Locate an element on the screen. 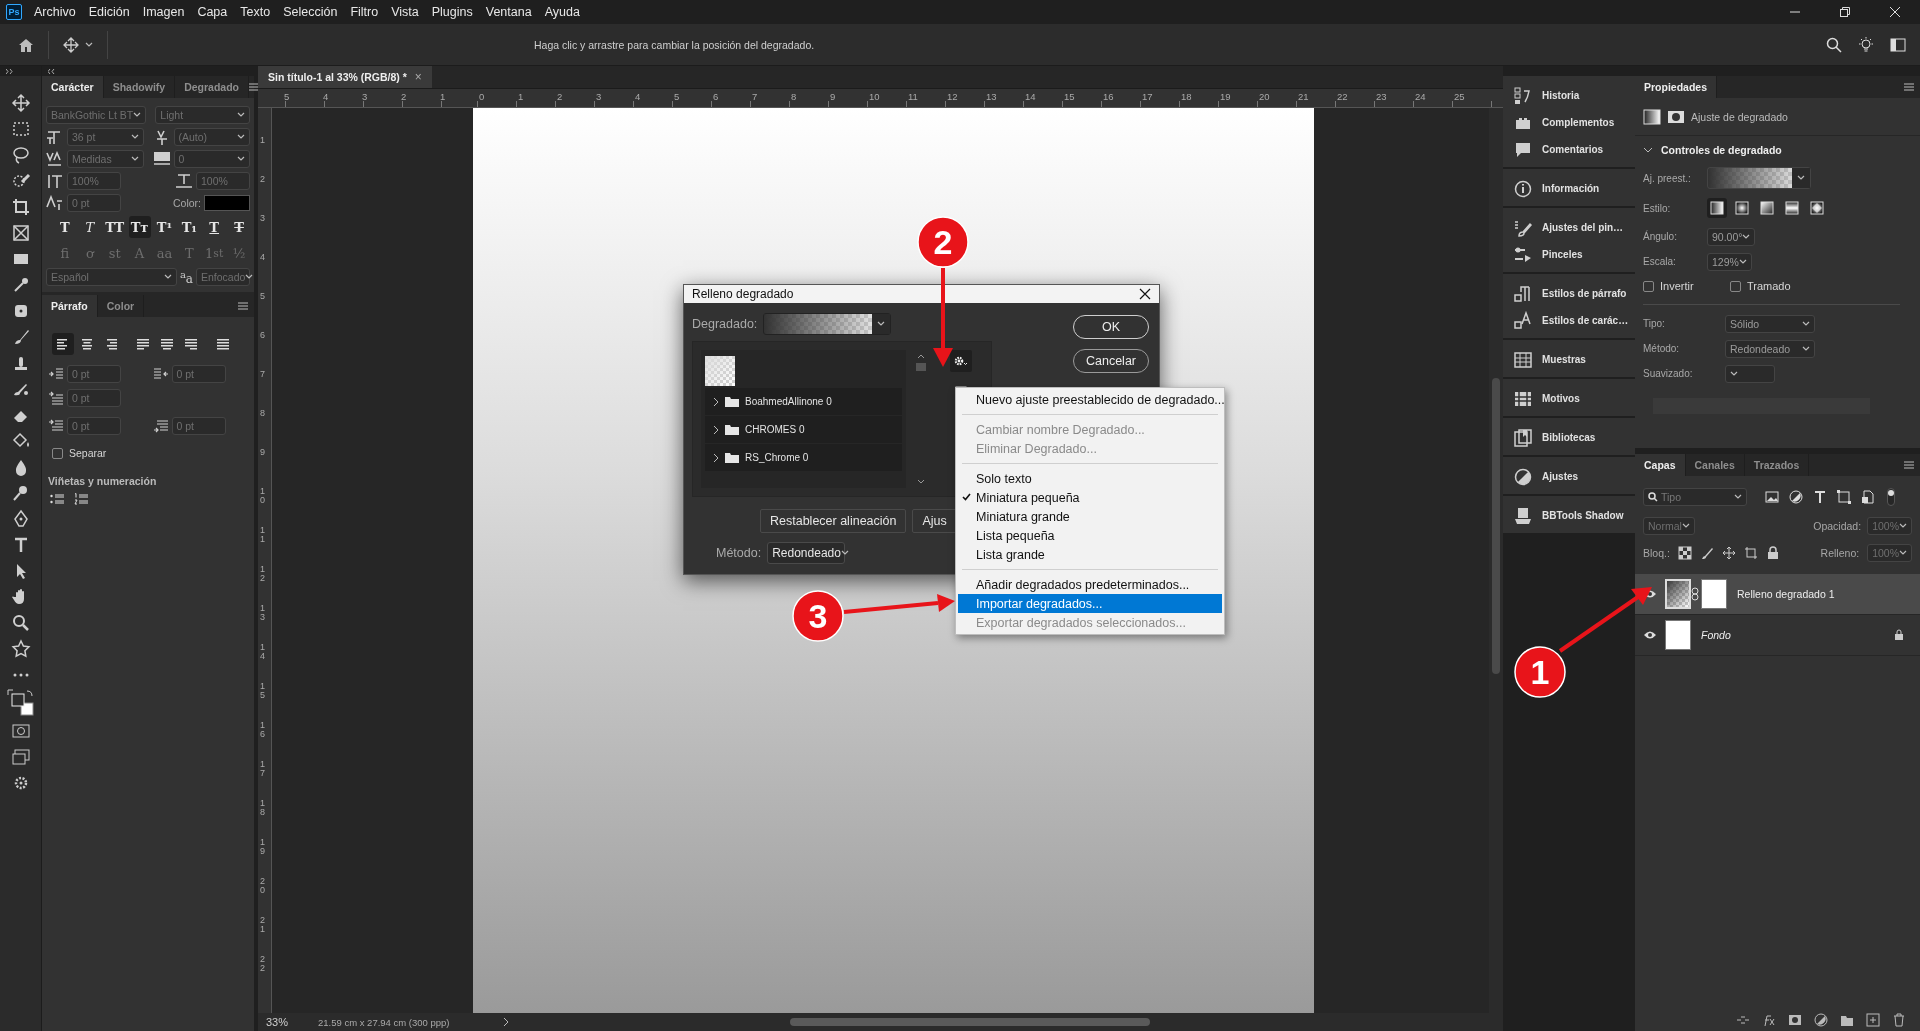  chevron-right-icon is located at coordinates (506, 1022).